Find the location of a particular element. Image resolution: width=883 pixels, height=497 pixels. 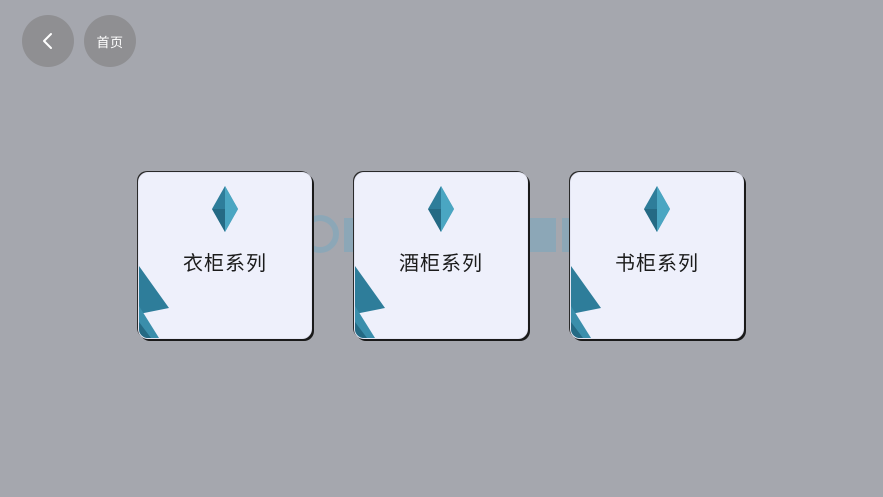

wine-cabinet-series-card: 酒柜系列 is located at coordinates (441, 255).